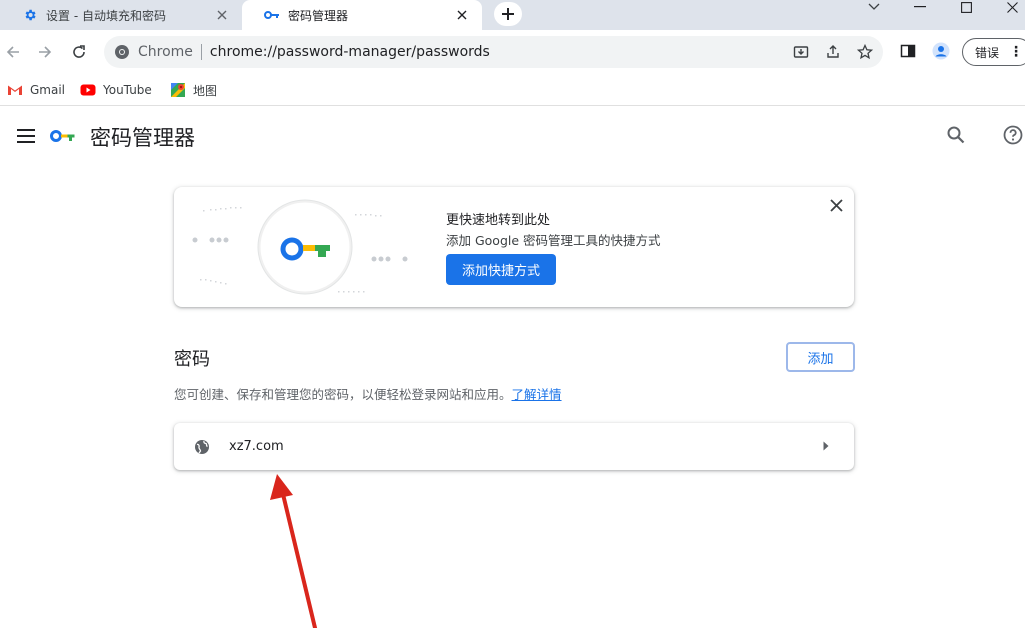  Describe the element at coordinates (514, 446) in the screenshot. I see `password-list-item: xz7.com` at that location.